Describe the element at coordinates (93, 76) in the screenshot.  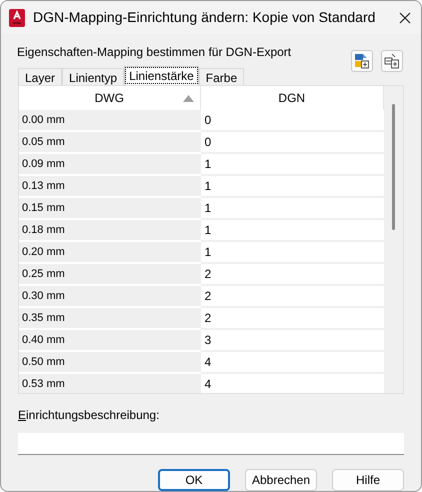
I see `tab: Linientyp` at that location.